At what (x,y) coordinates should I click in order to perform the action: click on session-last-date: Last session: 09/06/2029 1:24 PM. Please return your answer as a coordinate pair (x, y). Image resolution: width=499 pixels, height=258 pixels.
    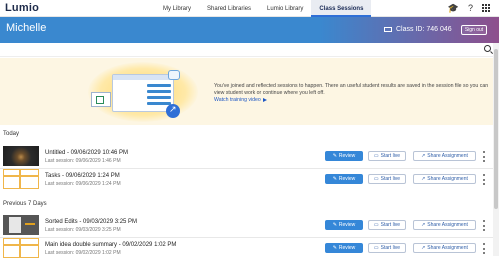
    Looking at the image, I should click on (83, 184).